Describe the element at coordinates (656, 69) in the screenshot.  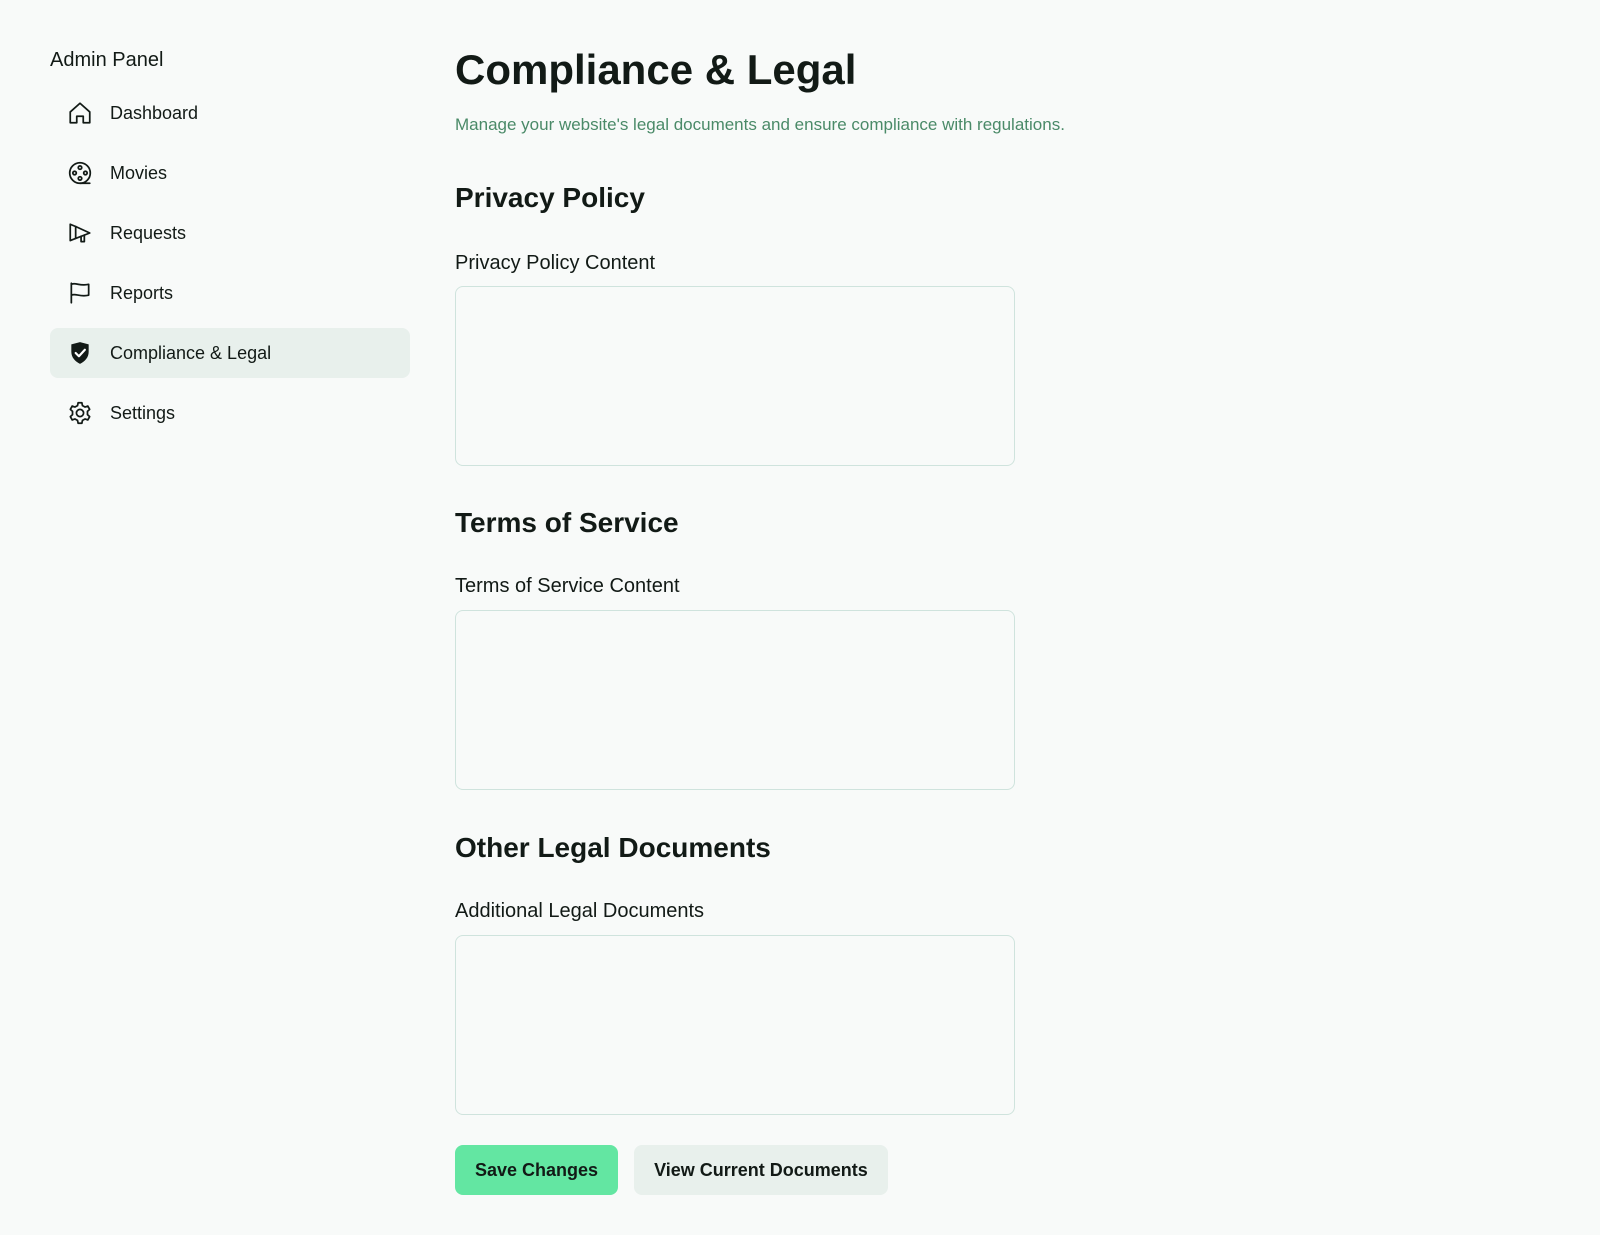
I see `page-title: Compliance & Legal` at that location.